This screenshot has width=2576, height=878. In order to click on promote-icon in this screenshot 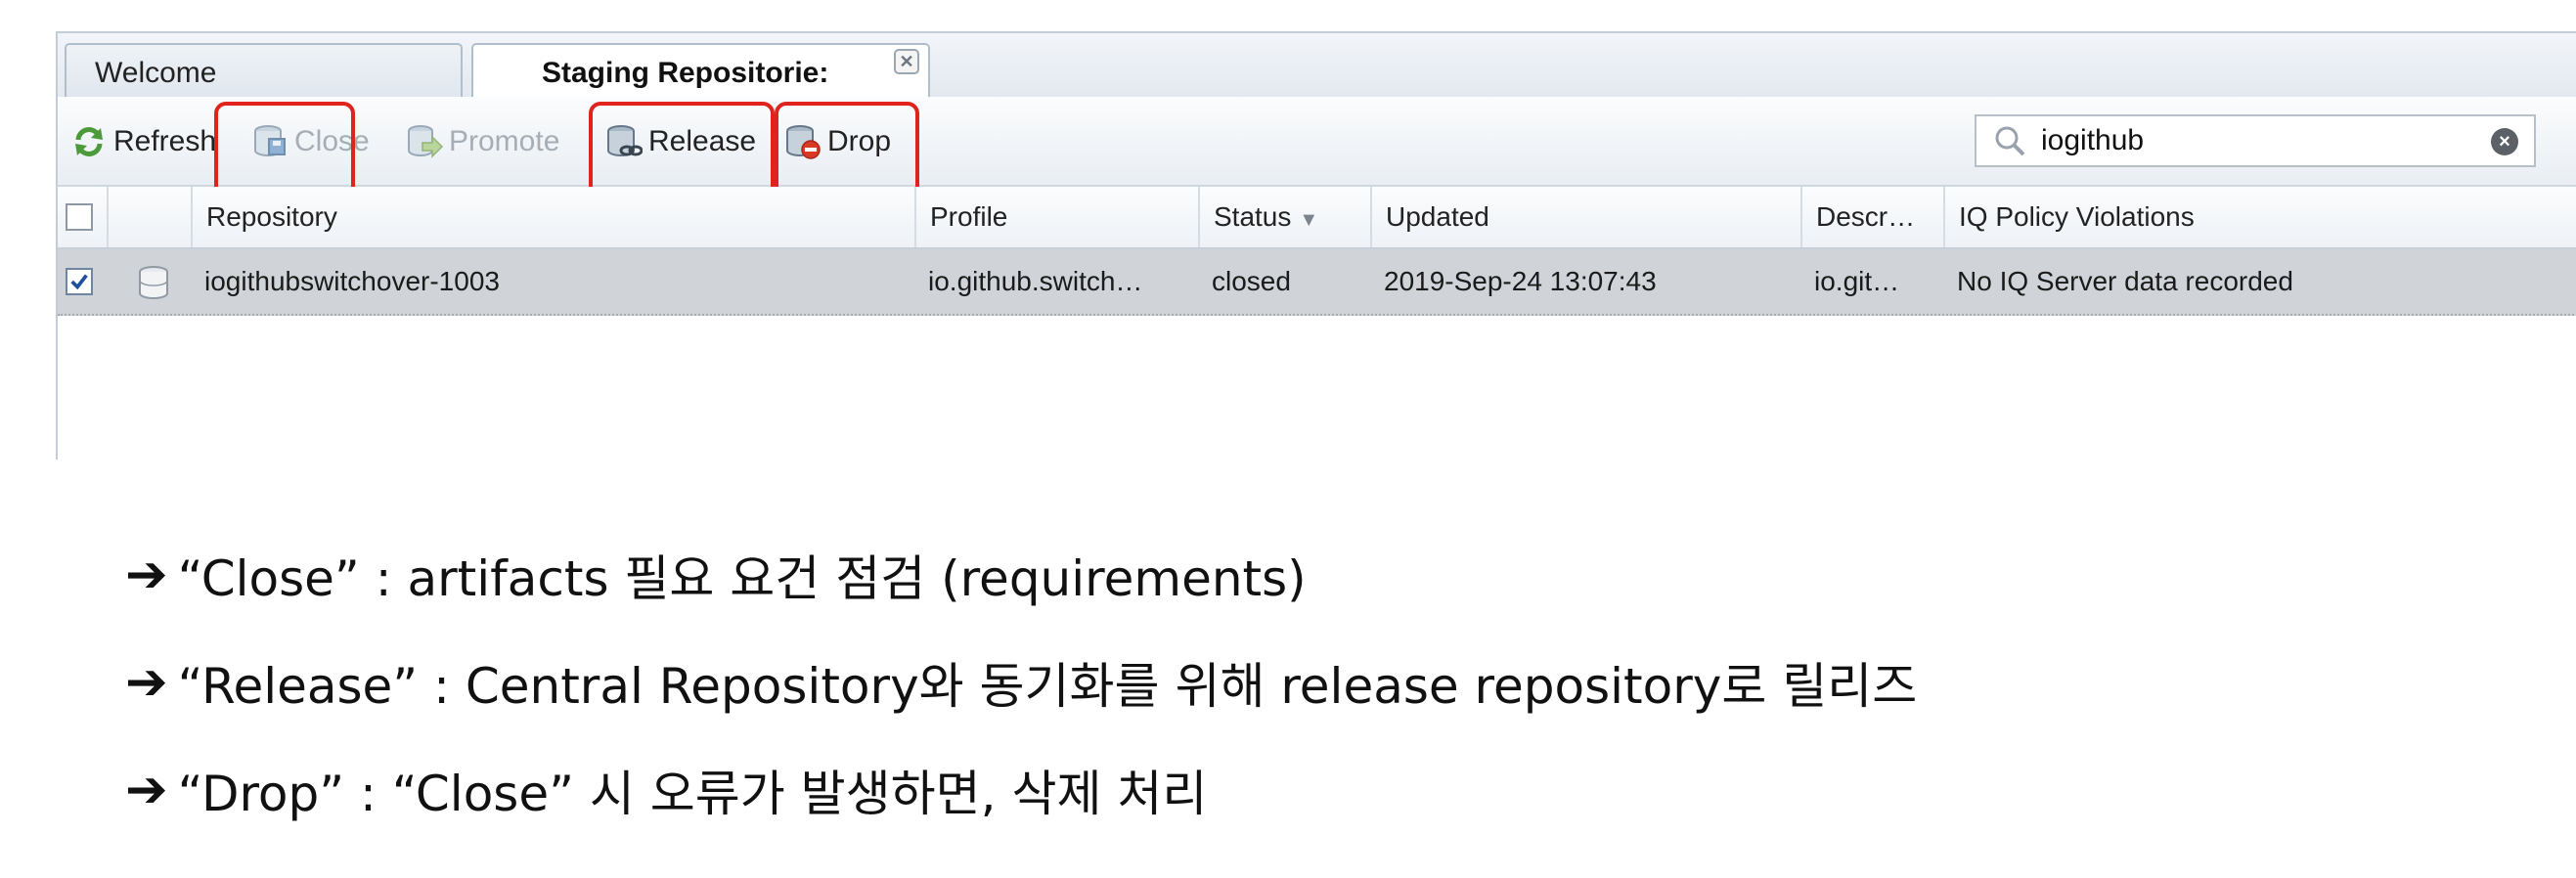, I will do `click(424, 141)`.